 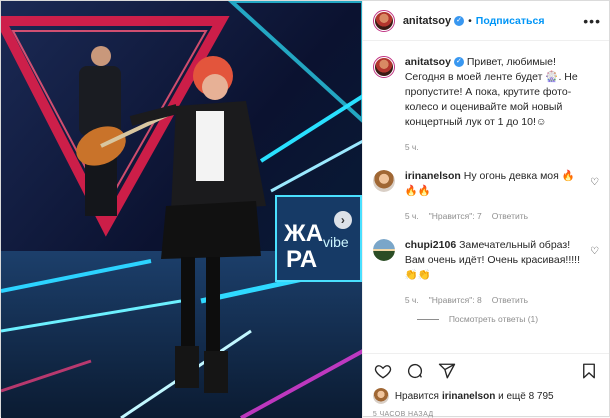 What do you see at coordinates (430, 245) in the screenshot?
I see `comment-username: chupi2106` at bounding box center [430, 245].